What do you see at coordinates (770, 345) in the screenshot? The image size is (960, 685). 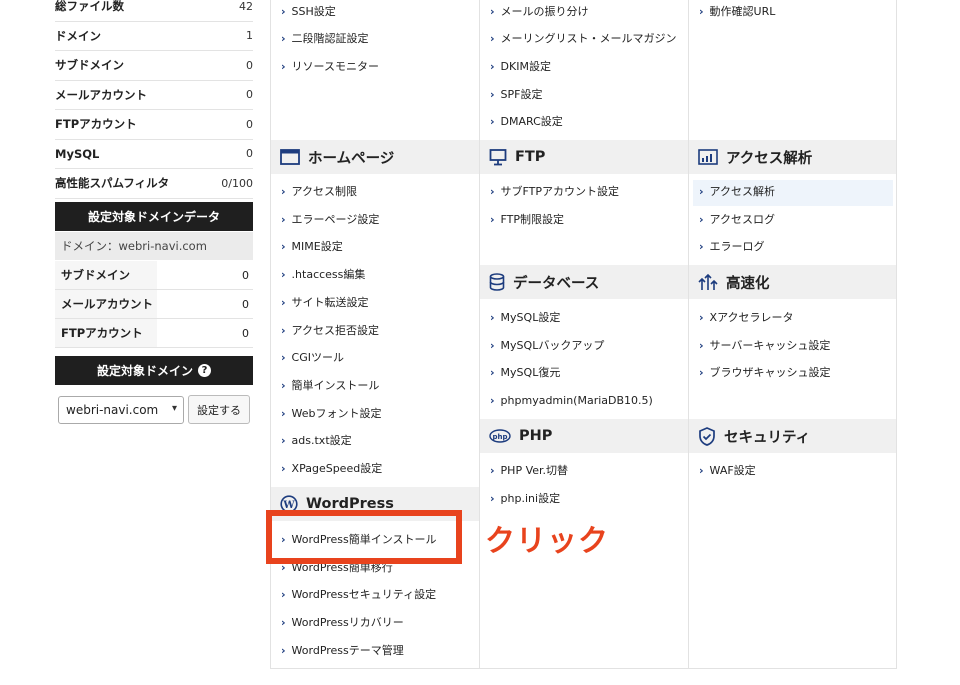 I see `menu-link-label: サーバーキャッシュ設定` at bounding box center [770, 345].